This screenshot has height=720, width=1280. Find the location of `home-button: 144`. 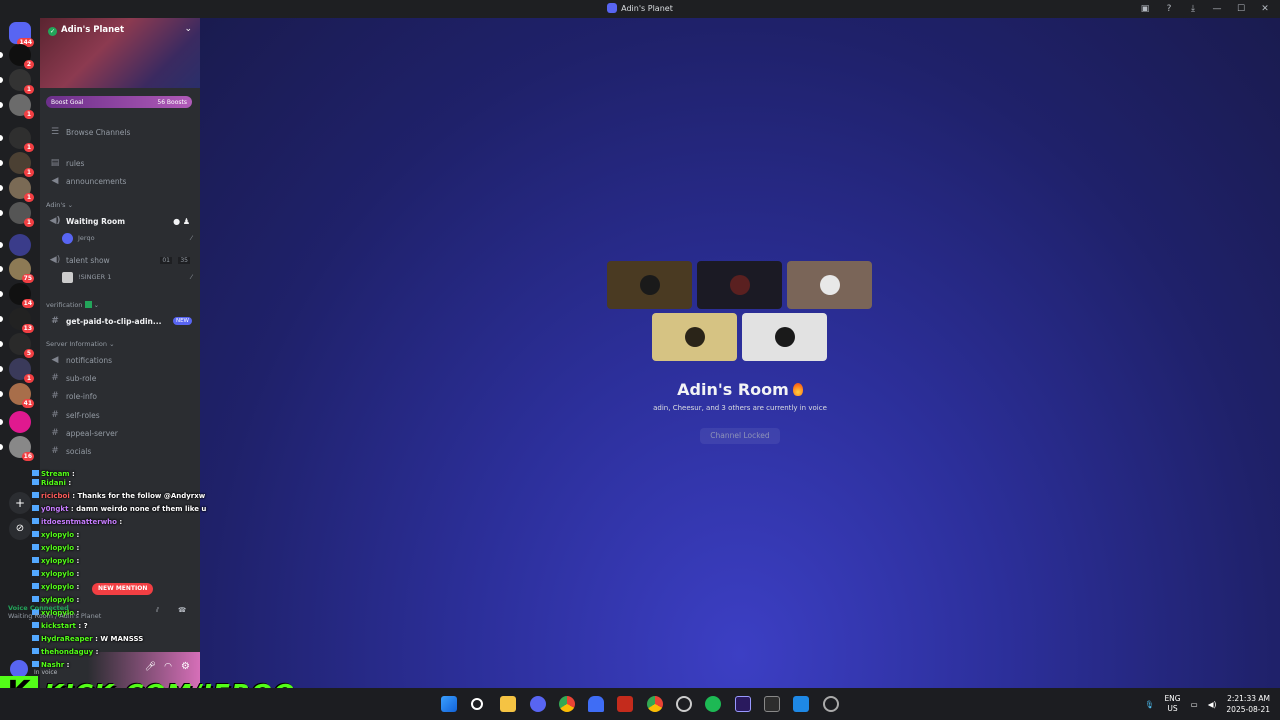

home-button: 144 is located at coordinates (21, 34).